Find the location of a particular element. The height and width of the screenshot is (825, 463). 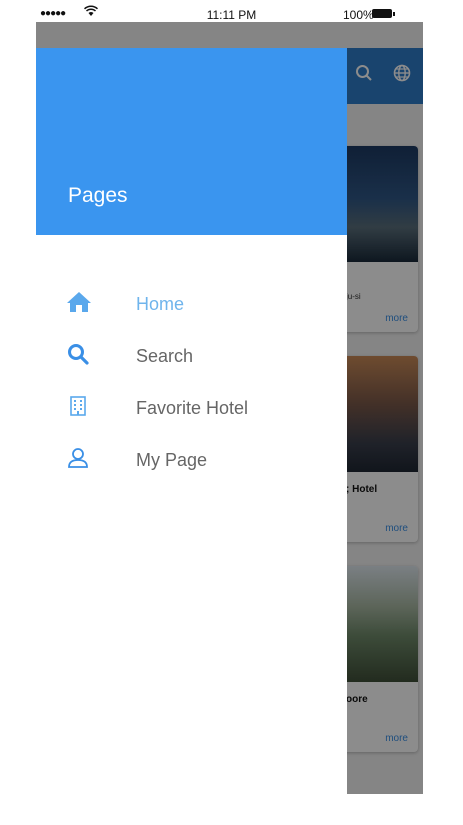

search-icon is located at coordinates (80, 356).